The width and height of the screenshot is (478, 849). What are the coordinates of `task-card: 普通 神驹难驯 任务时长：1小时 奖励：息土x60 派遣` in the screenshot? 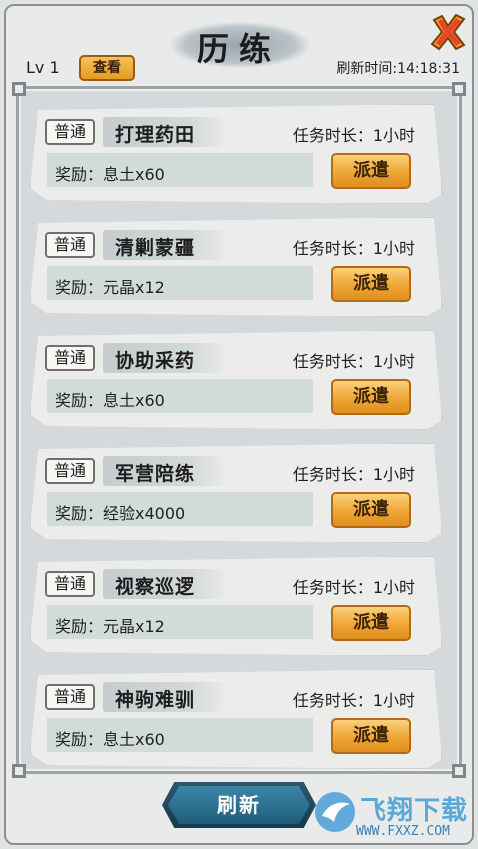 It's located at (236, 719).